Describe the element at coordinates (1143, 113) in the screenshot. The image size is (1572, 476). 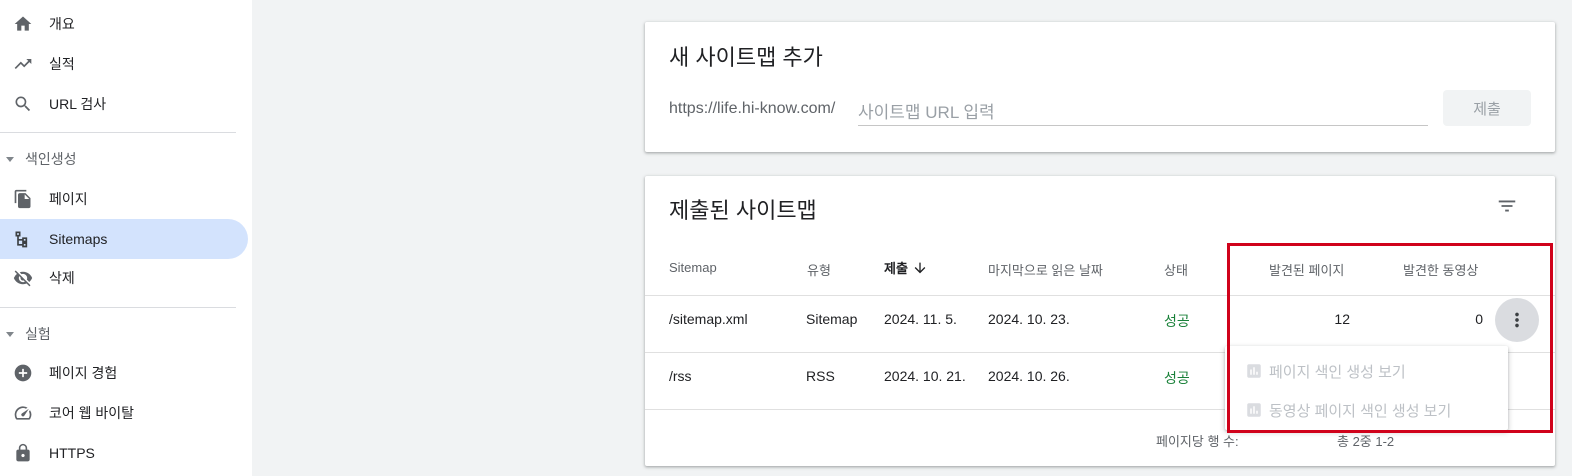
I see `sitemap-url-input` at that location.